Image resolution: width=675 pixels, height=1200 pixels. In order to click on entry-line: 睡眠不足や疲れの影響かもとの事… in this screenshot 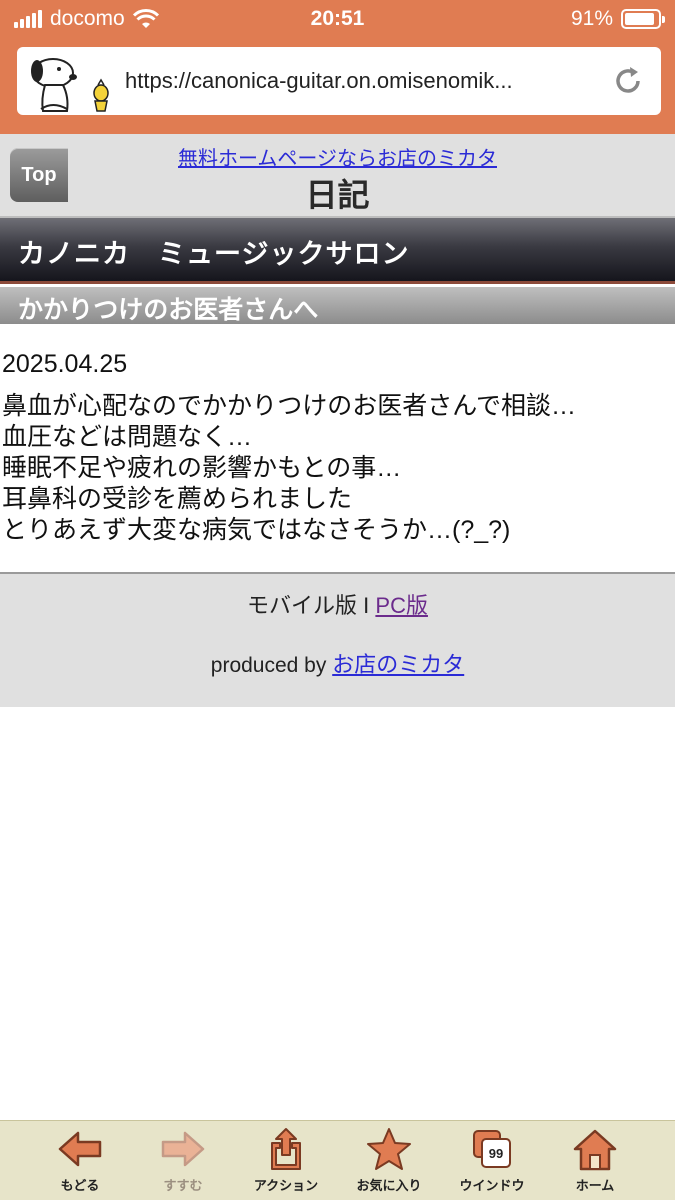, I will do `click(202, 468)`.